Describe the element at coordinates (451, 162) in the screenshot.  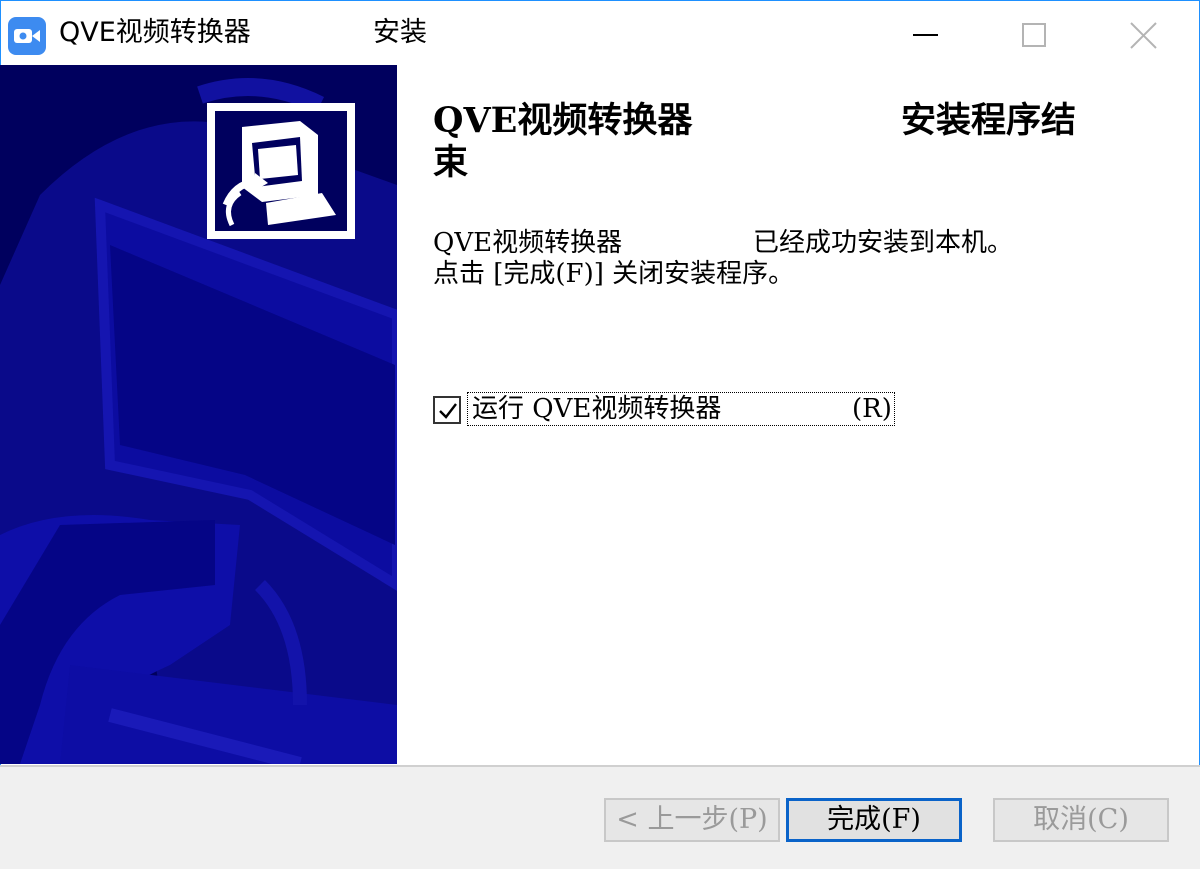
I see `title-rest-line2: 束` at that location.